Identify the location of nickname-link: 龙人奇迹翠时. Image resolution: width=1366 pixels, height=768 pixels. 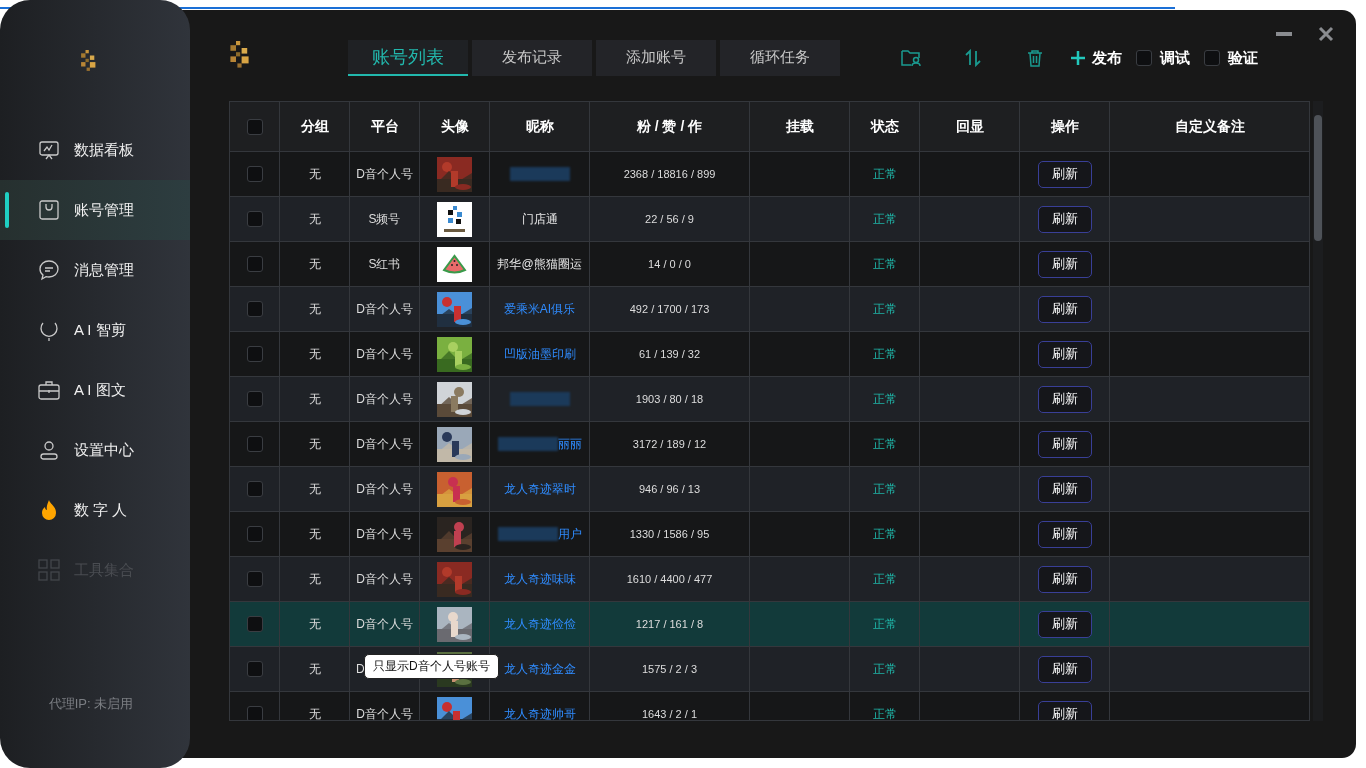
(539, 489).